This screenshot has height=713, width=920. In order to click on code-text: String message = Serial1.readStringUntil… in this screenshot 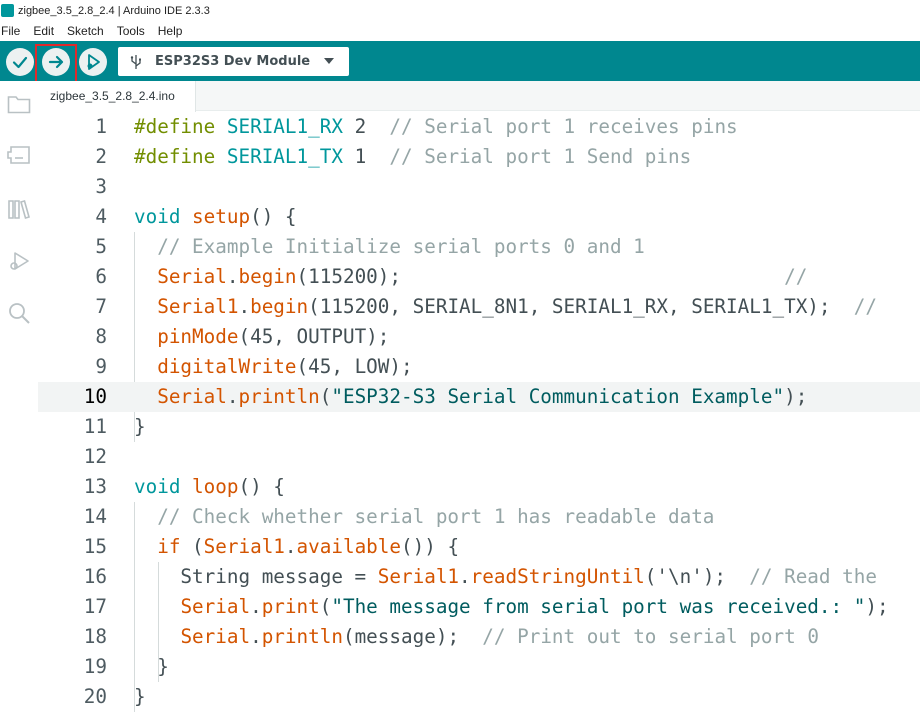, I will do `click(505, 577)`.